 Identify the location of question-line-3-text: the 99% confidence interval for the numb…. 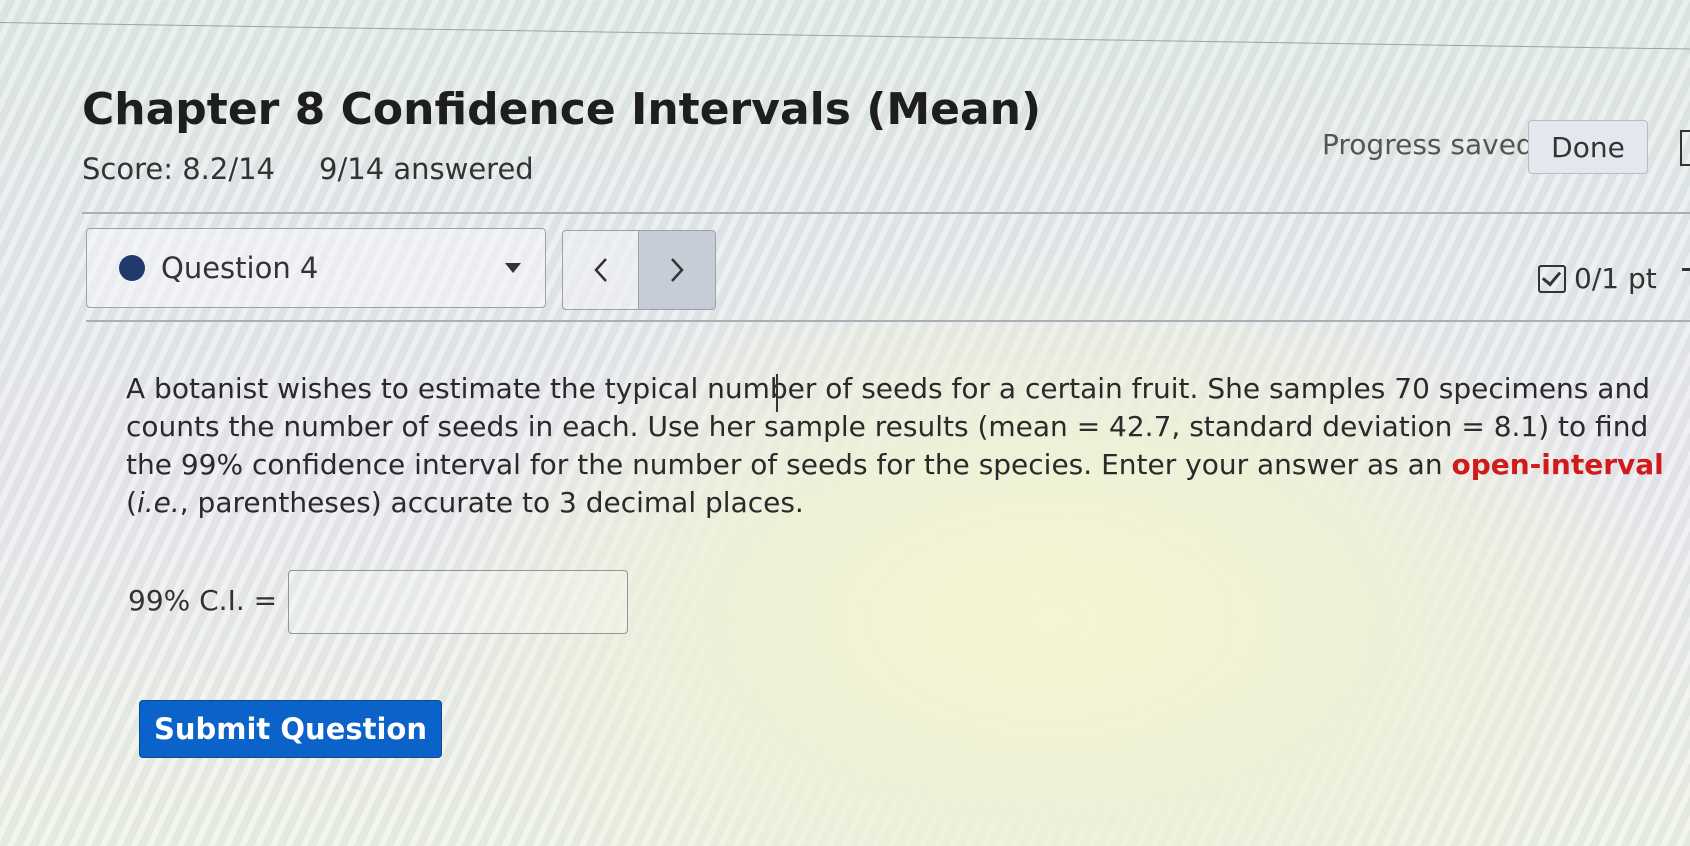
(789, 464).